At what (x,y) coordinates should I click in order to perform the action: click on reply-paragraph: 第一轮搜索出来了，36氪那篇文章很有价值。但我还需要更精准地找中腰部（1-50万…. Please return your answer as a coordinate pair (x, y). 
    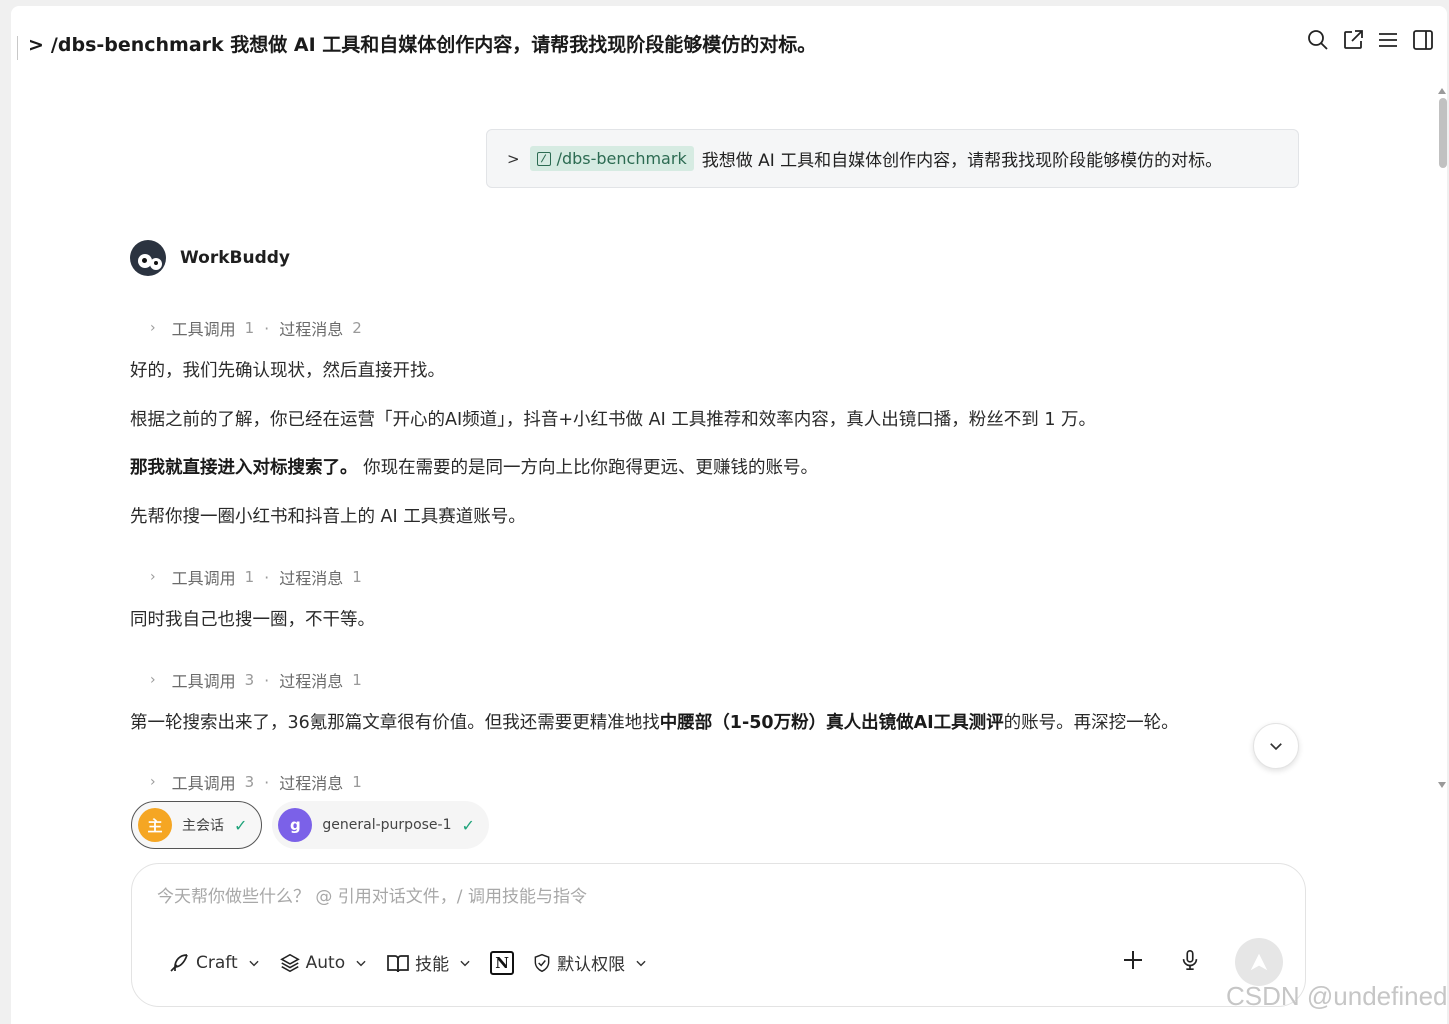
    Looking at the image, I should click on (654, 721).